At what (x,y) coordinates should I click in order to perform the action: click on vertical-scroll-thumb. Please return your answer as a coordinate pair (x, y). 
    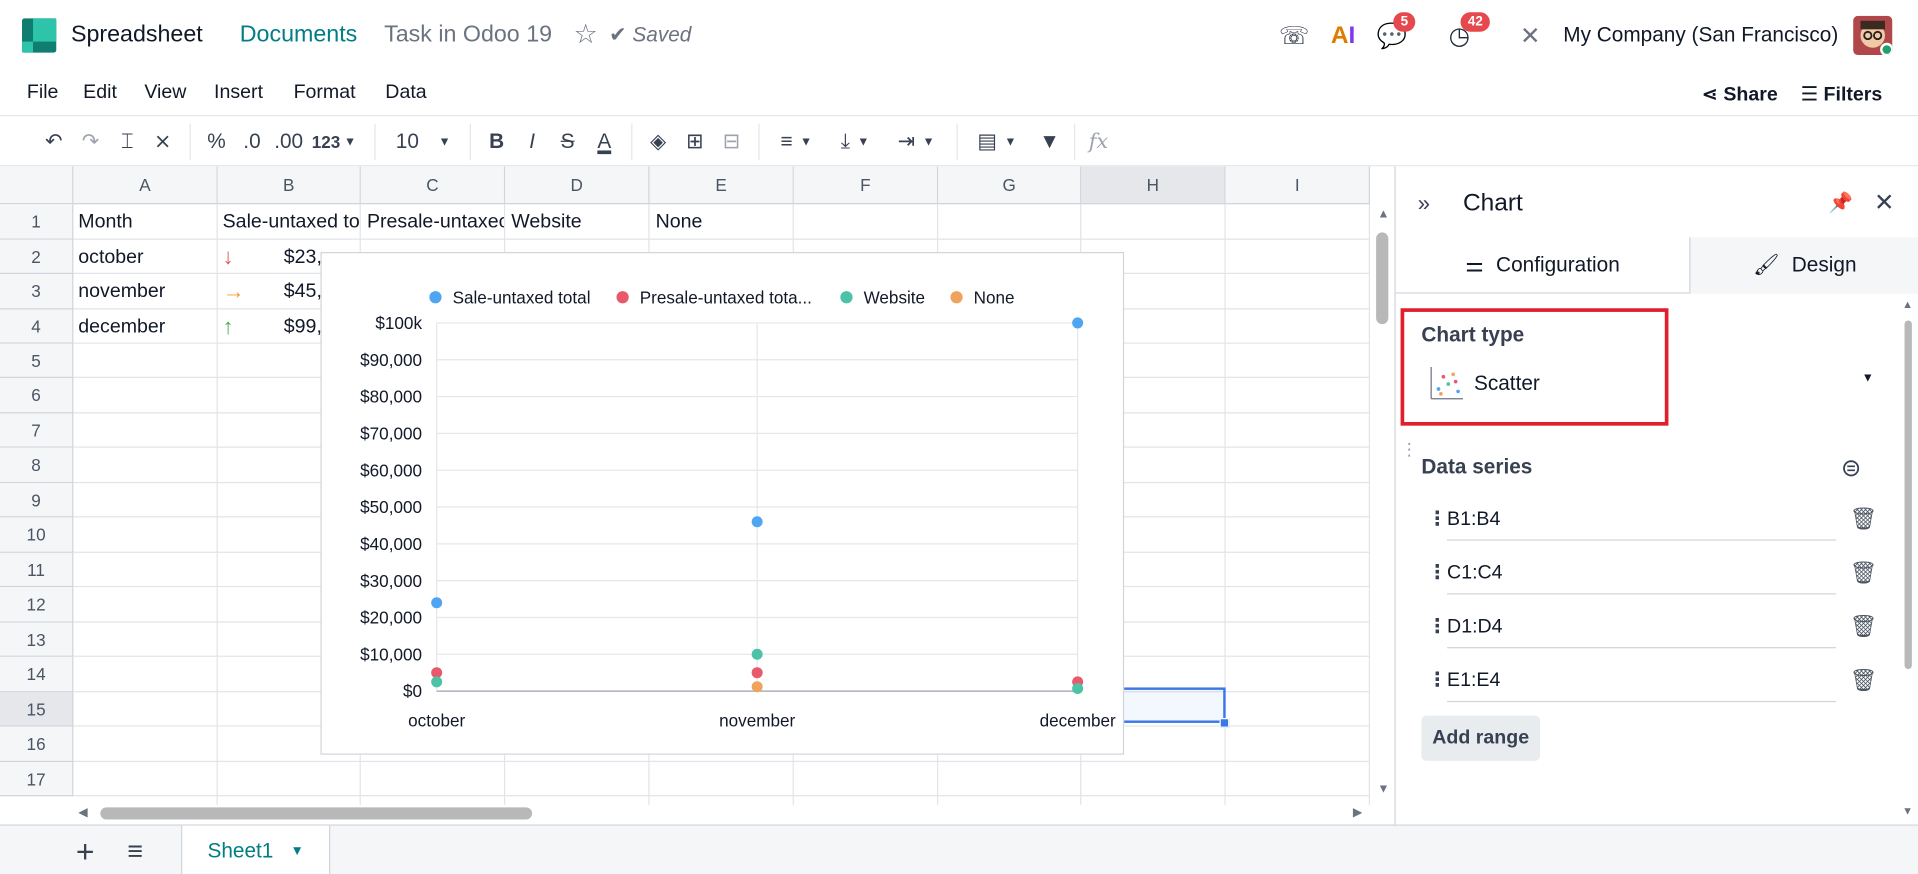
    Looking at the image, I should click on (1382, 278).